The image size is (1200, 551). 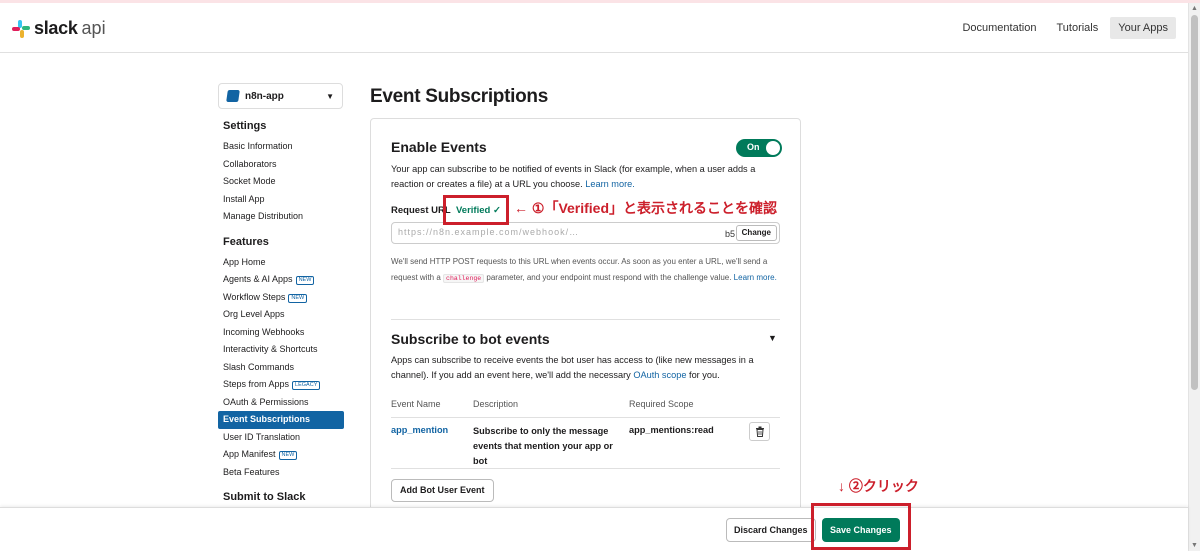 What do you see at coordinates (755, 277) in the screenshot?
I see `note-learn-more-link: Learn more.` at bounding box center [755, 277].